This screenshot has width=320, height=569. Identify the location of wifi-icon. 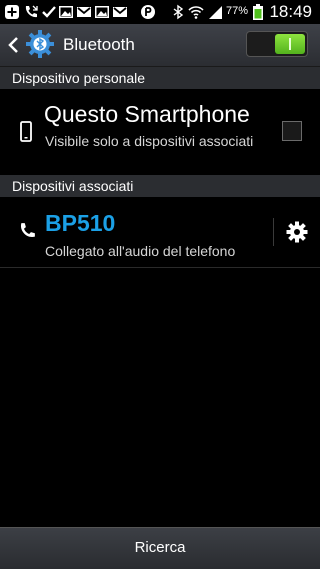
(196, 12).